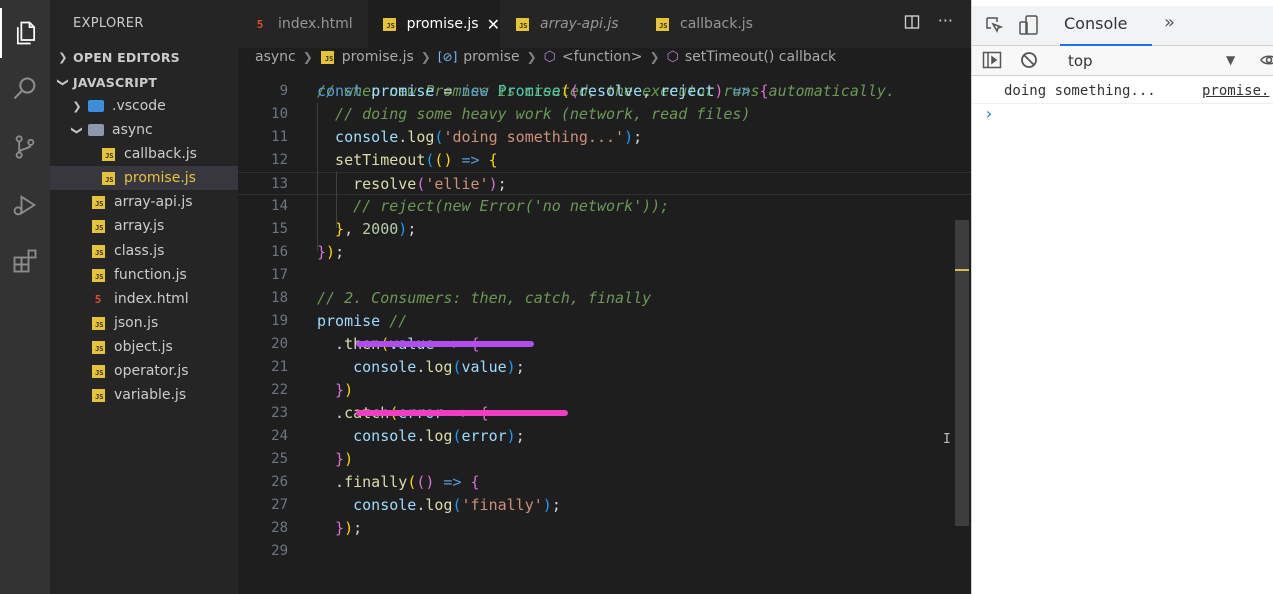  I want to click on close-icon: ✕, so click(493, 24).